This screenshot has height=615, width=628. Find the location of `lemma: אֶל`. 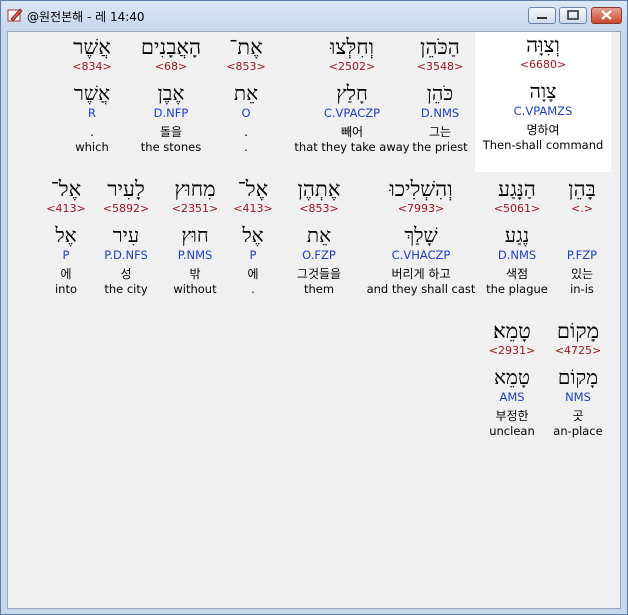

lemma: אֶל is located at coordinates (66, 235).